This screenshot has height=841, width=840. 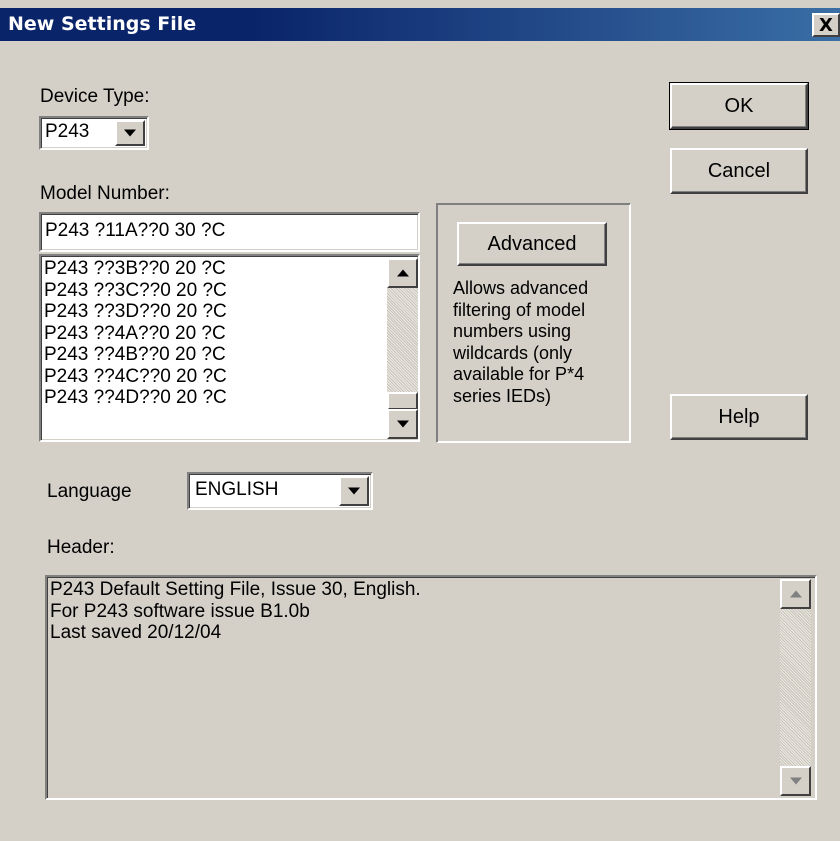 I want to click on advanced-description-line: available for P*4, so click(x=519, y=374).